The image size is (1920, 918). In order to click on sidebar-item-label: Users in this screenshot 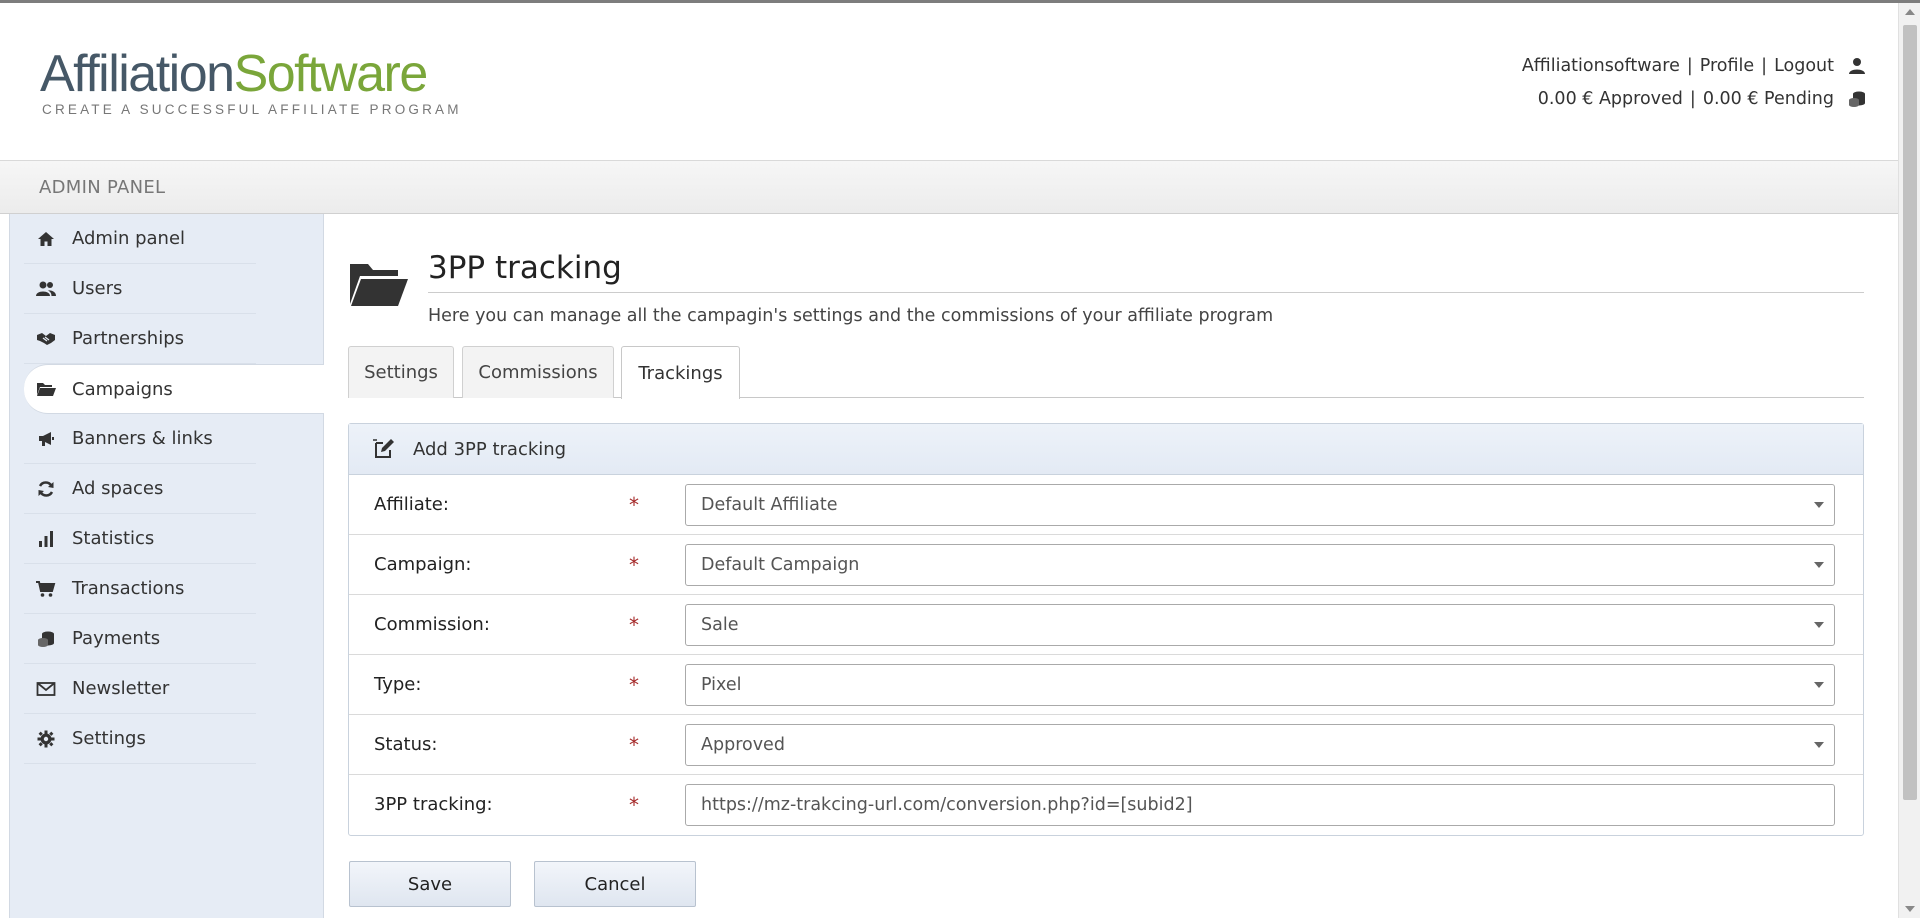, I will do `click(97, 288)`.